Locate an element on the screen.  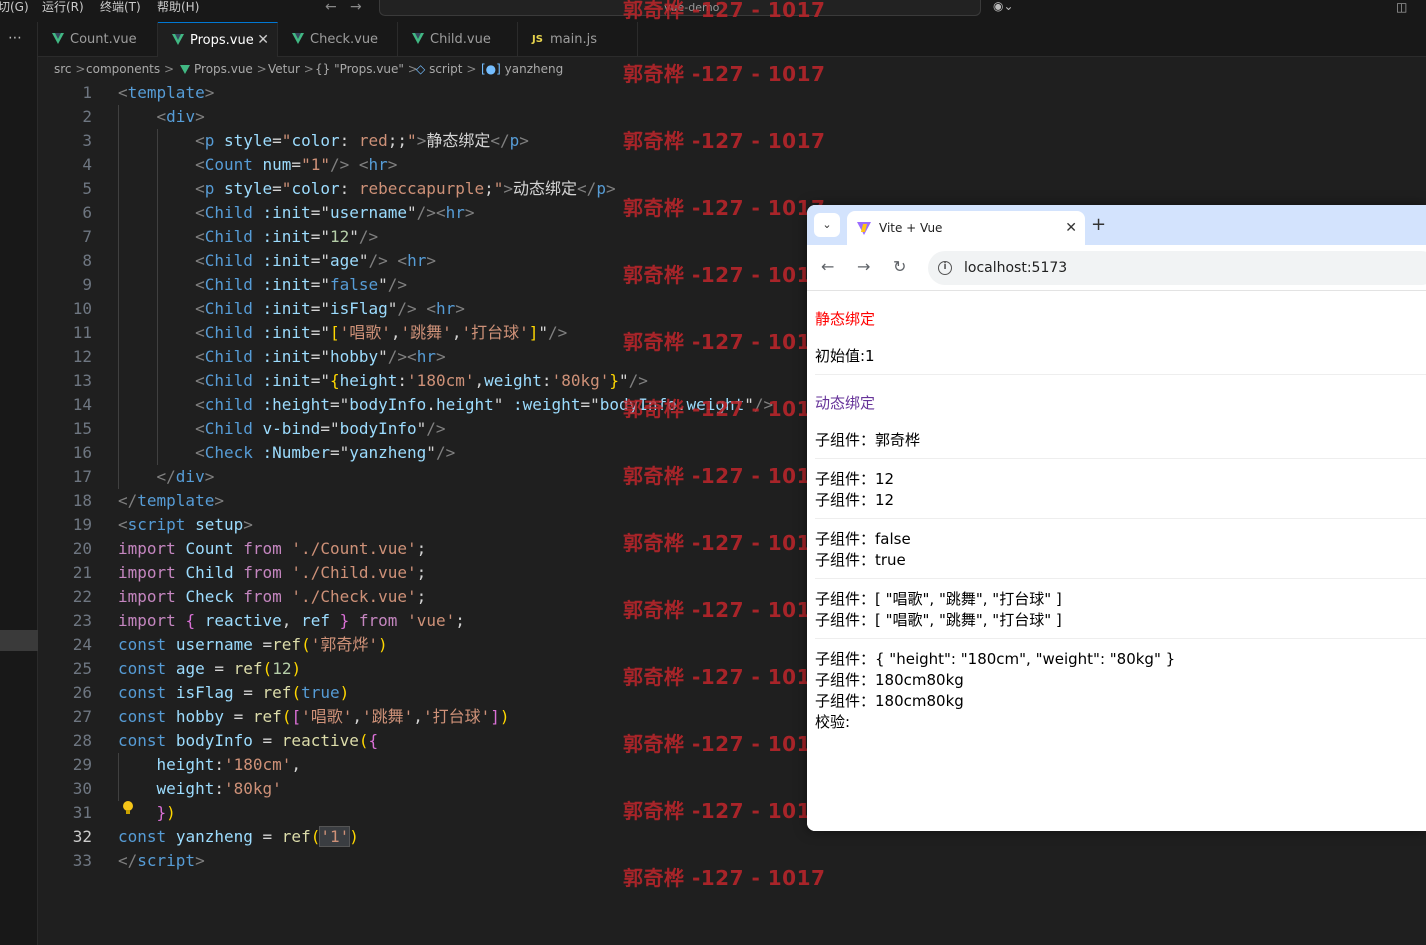
tab-label: main.js is located at coordinates (573, 39).